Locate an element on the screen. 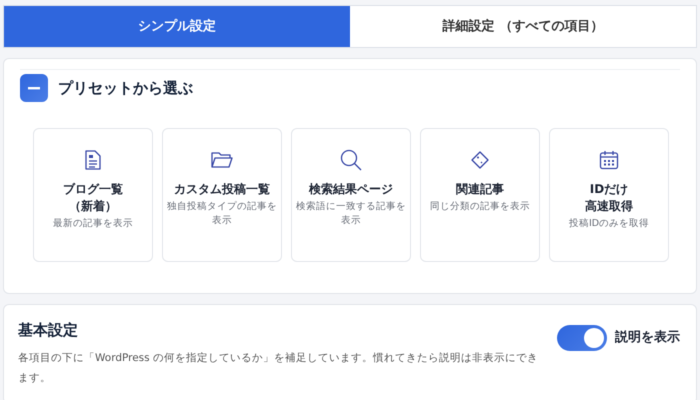  document-icon is located at coordinates (93, 160).